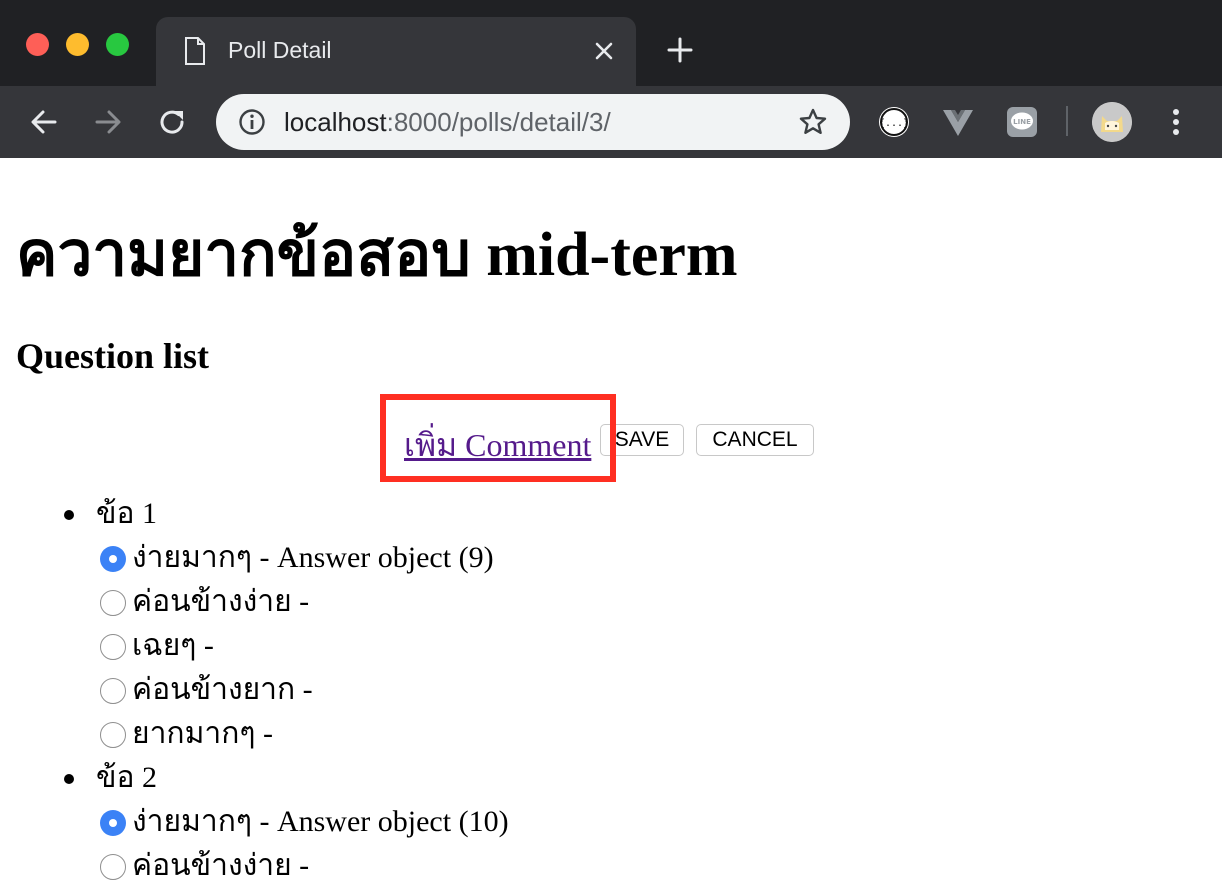 The width and height of the screenshot is (1222, 884). Describe the element at coordinates (377, 255) in the screenshot. I see `page-title: ความยากข้อสอบ mid-term` at that location.